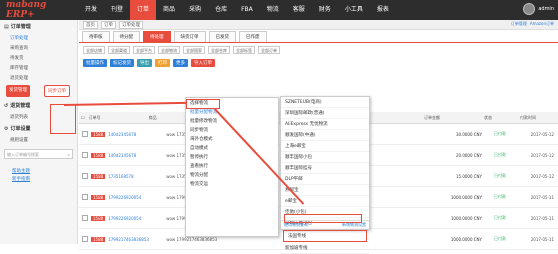 This screenshot has width=558, height=254. I want to click on dropdown-item: 自动模式, so click(232, 147).